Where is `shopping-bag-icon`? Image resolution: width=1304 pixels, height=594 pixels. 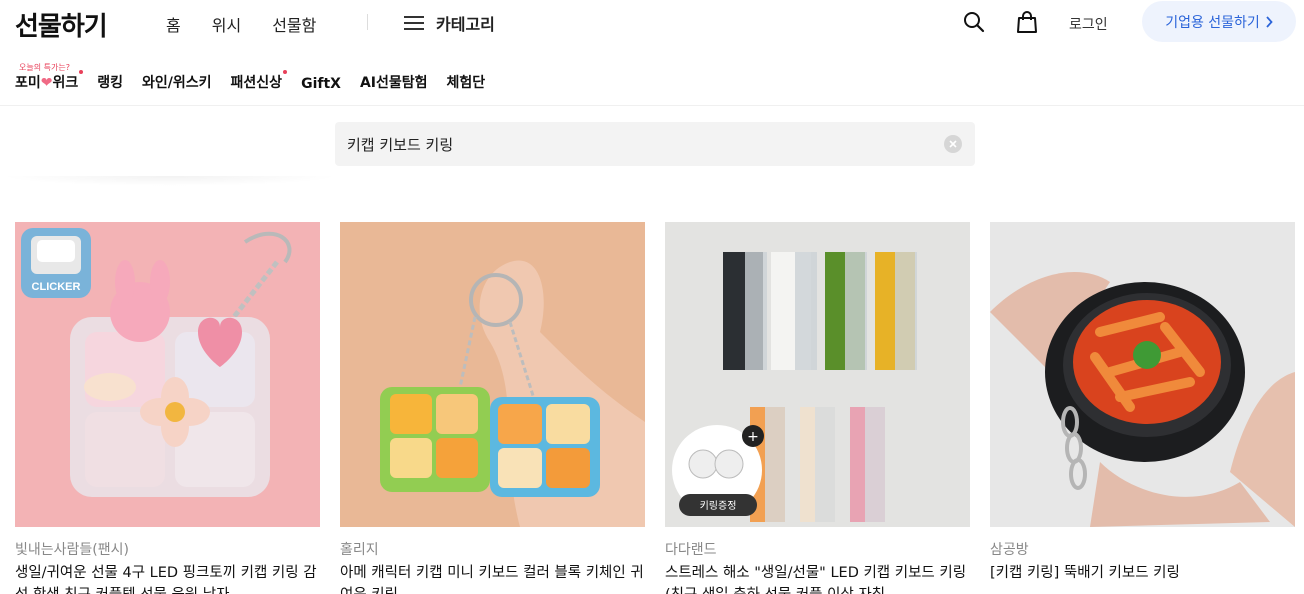
shopping-bag-icon is located at coordinates (1027, 22).